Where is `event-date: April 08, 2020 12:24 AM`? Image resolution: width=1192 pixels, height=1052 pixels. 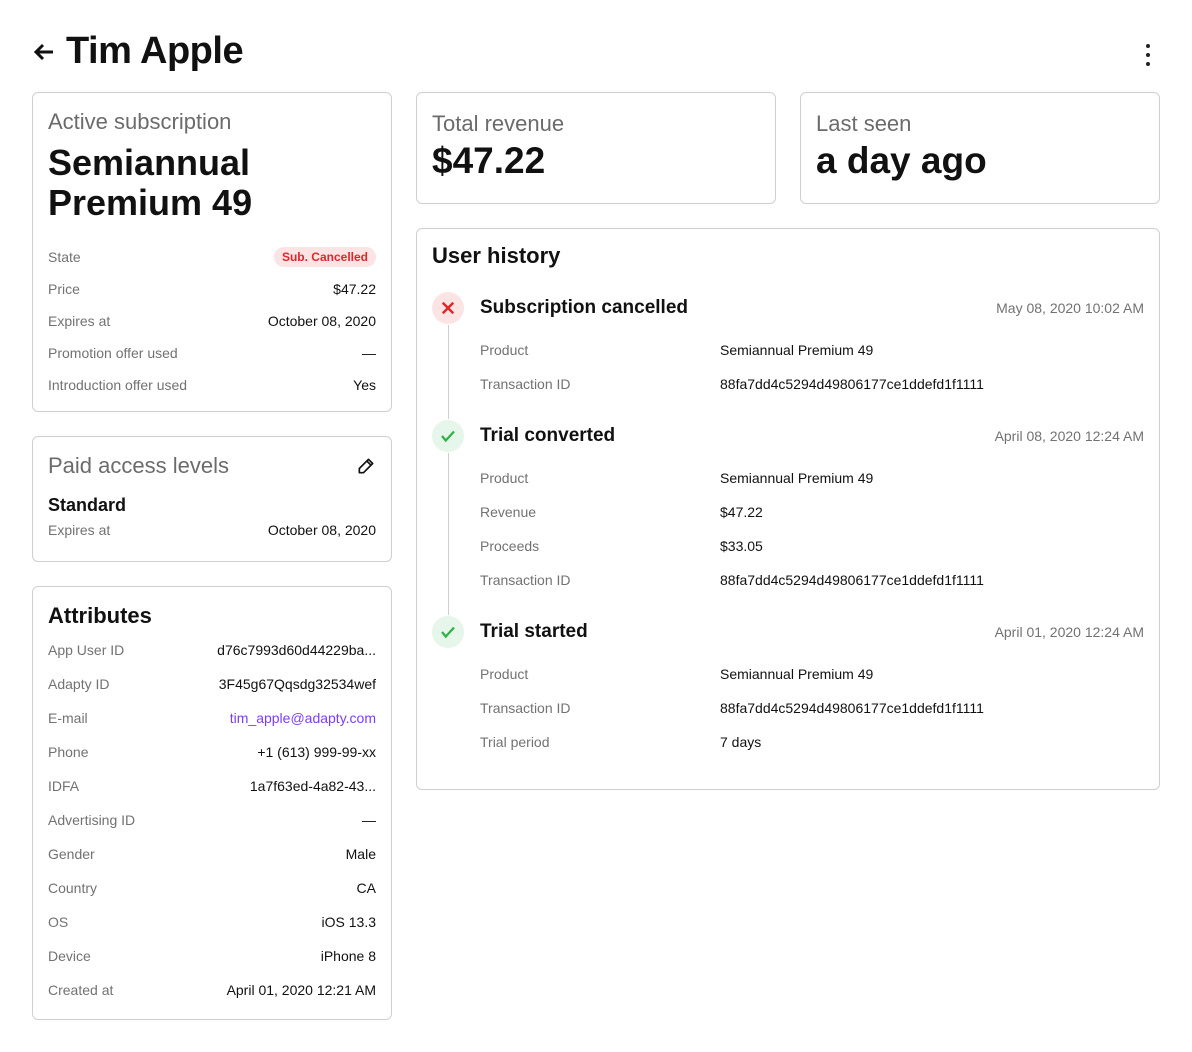
event-date: April 08, 2020 12:24 AM is located at coordinates (1069, 436).